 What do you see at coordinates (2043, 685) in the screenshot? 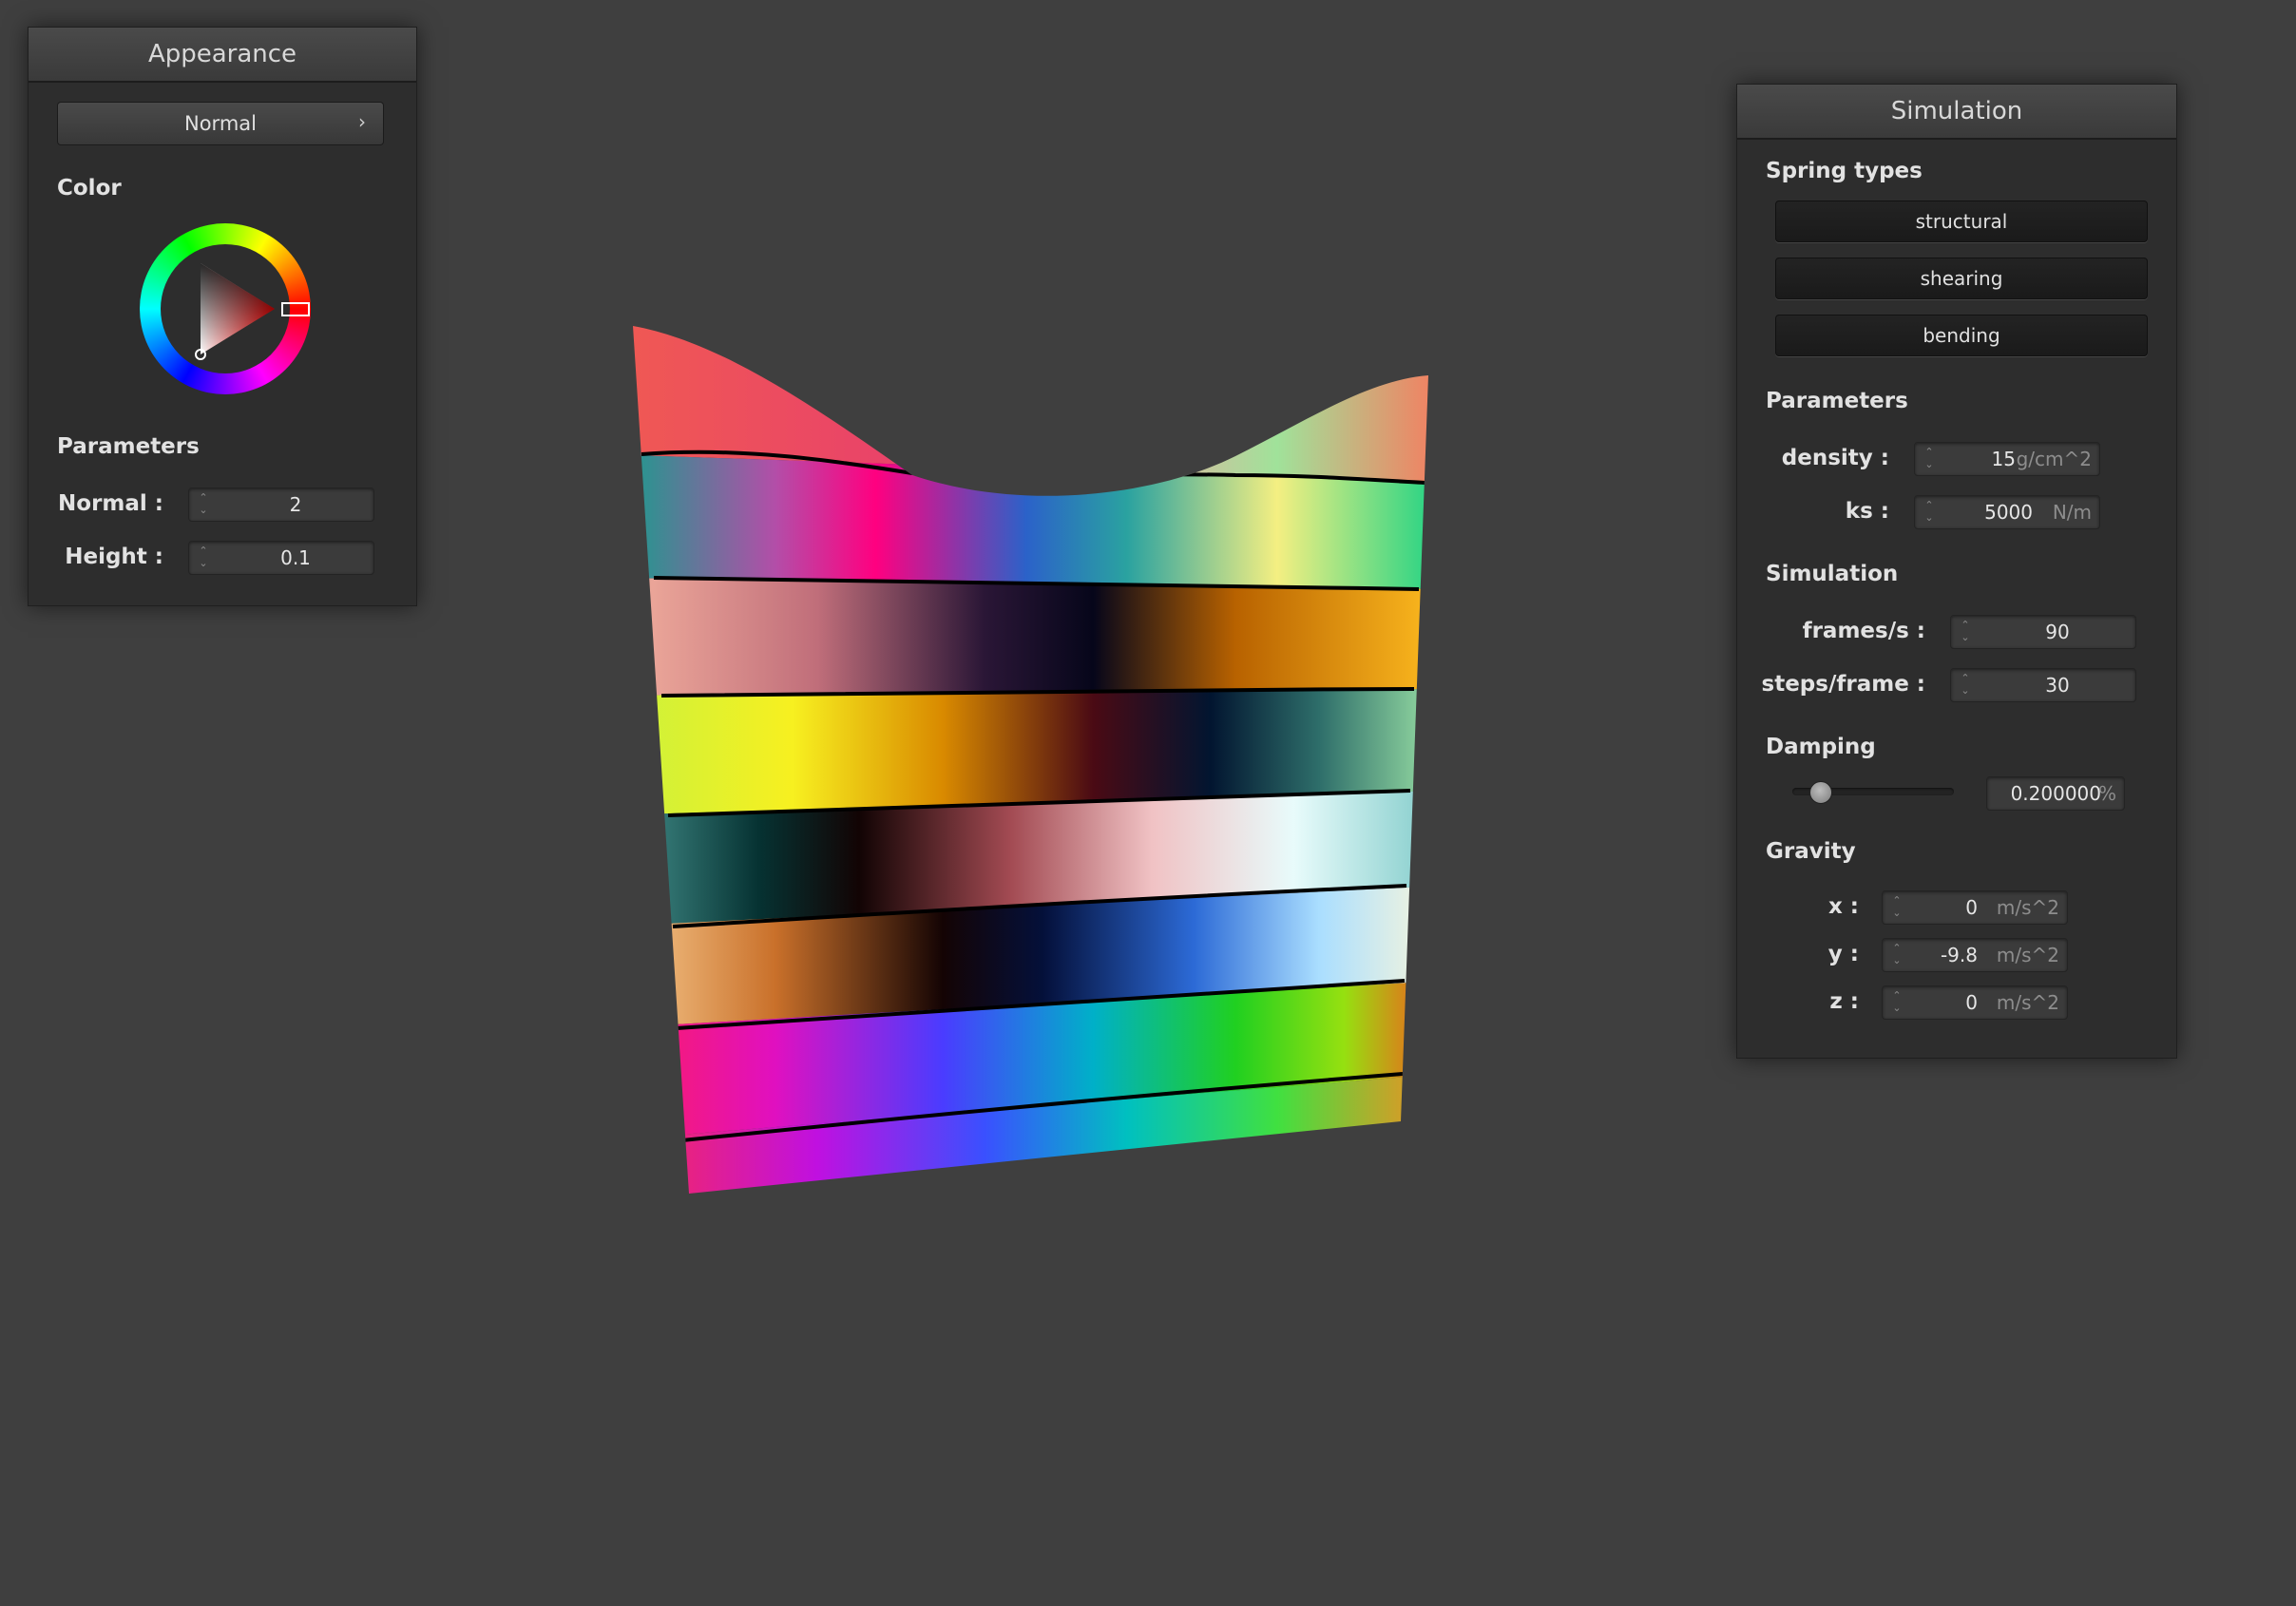
I see `steps-input: ⌃ ⌄ 30` at bounding box center [2043, 685].